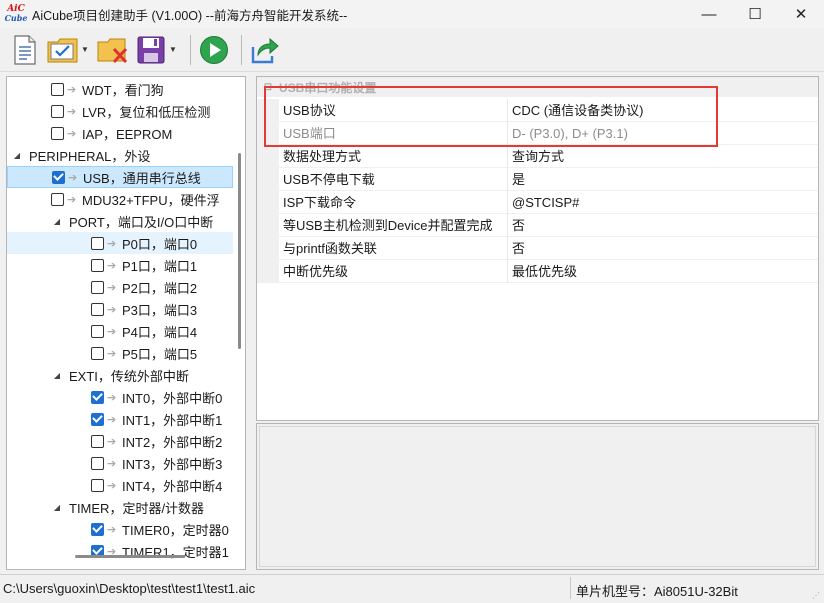  Describe the element at coordinates (239, 251) in the screenshot. I see `tree-vertical-scrollbar` at that location.